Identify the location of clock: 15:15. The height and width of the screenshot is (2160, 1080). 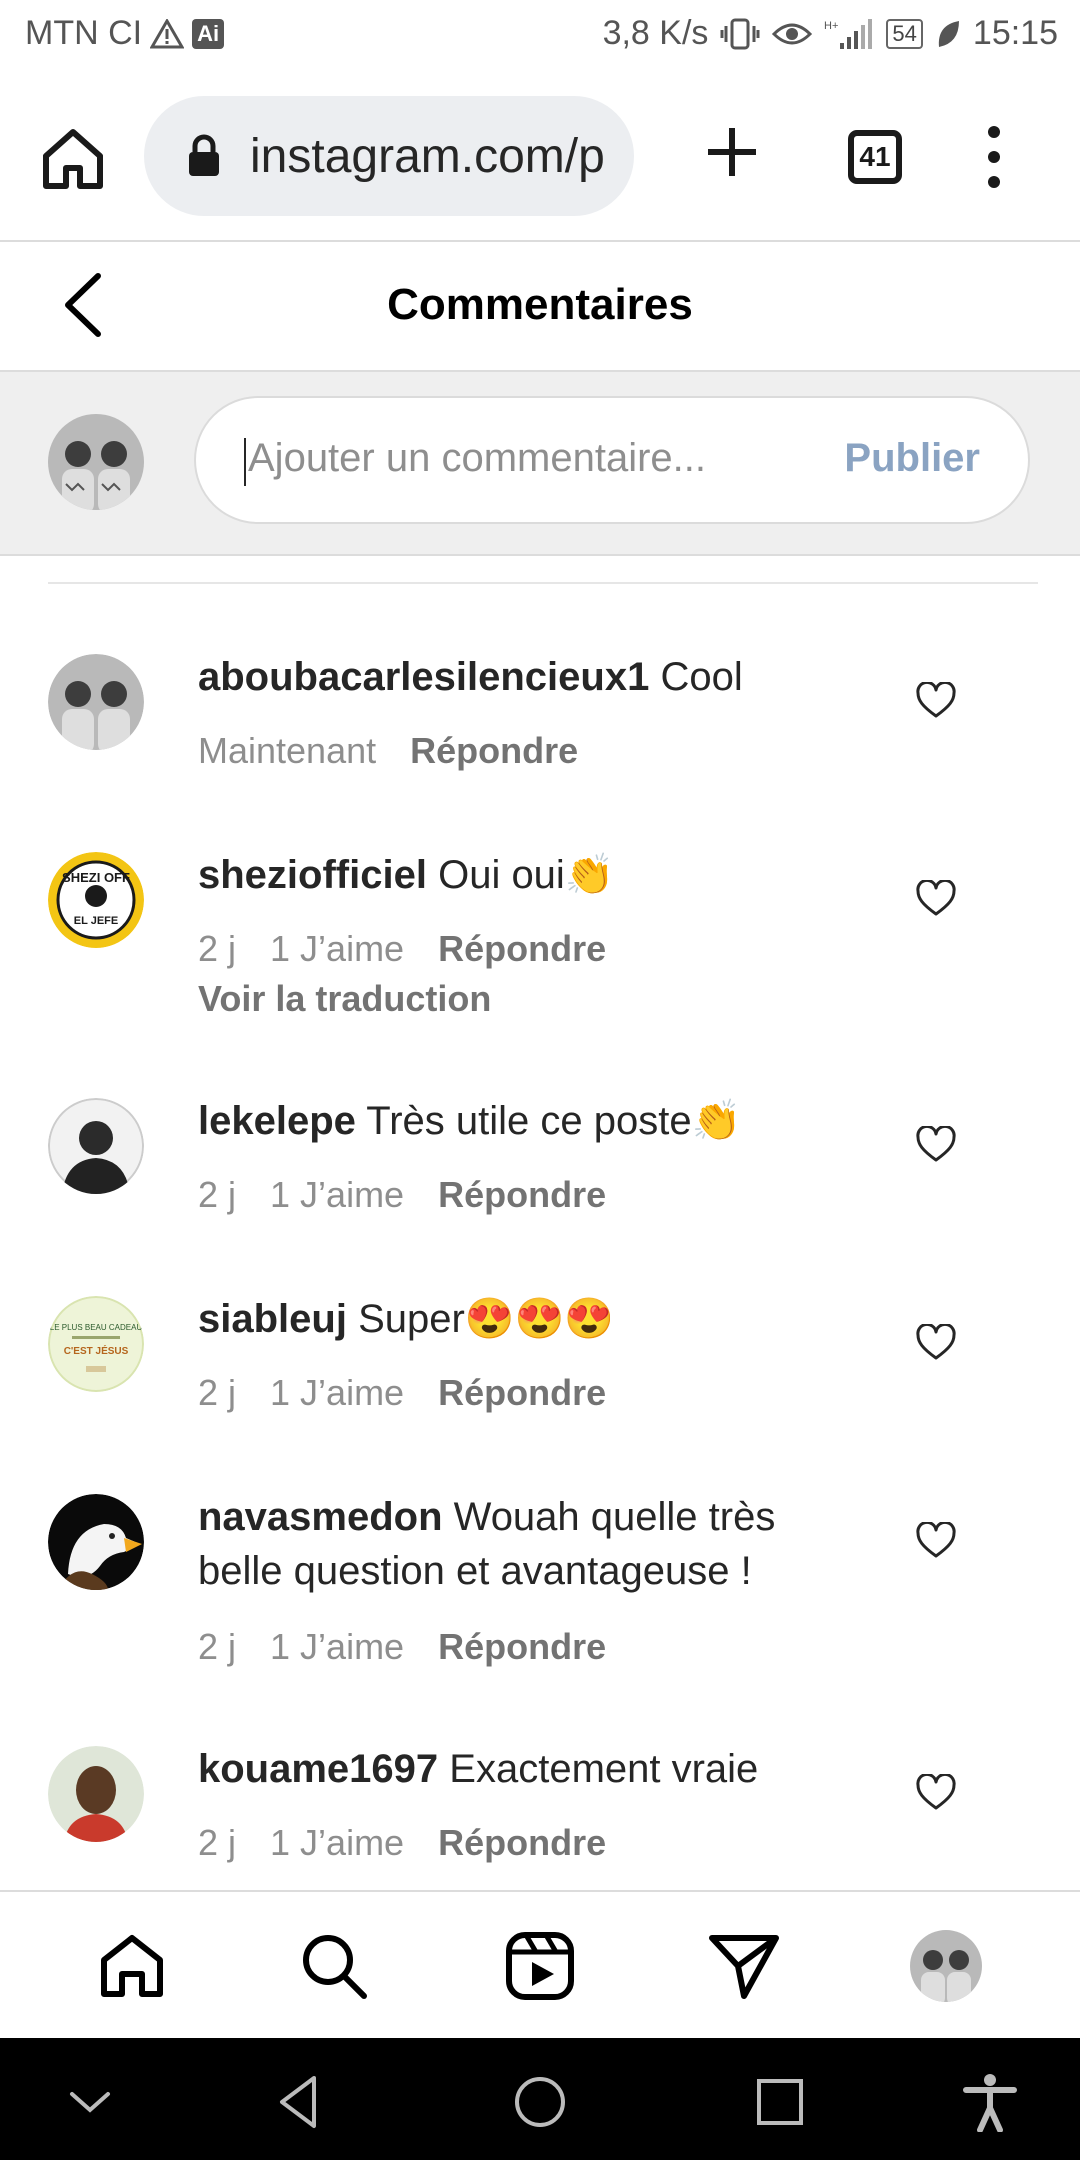
(1015, 33).